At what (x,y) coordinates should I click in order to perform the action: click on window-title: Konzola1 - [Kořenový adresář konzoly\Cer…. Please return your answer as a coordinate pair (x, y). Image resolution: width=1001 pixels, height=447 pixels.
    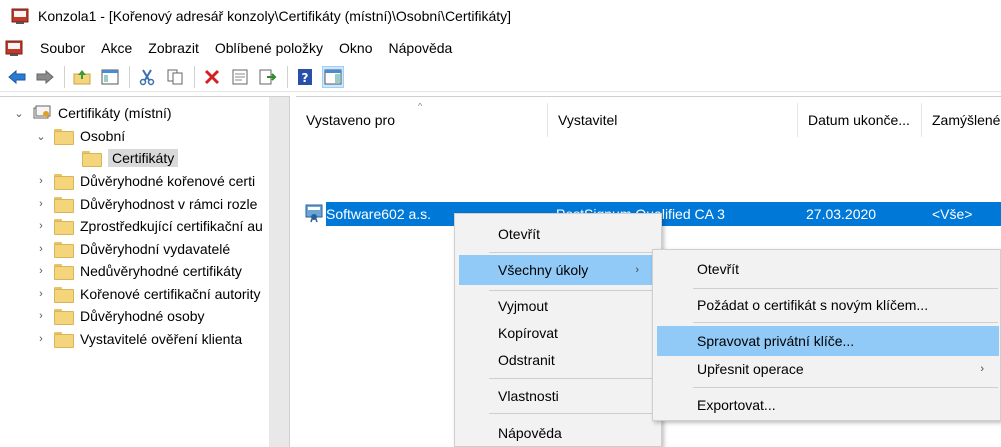
    Looking at the image, I should click on (275, 16).